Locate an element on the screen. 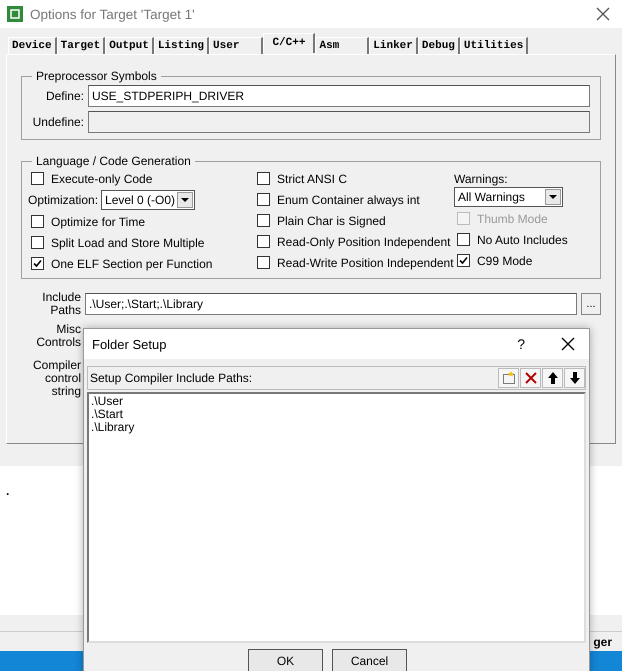 This screenshot has height=671, width=622. checkbox-label: Execute-only Code is located at coordinates (101, 179).